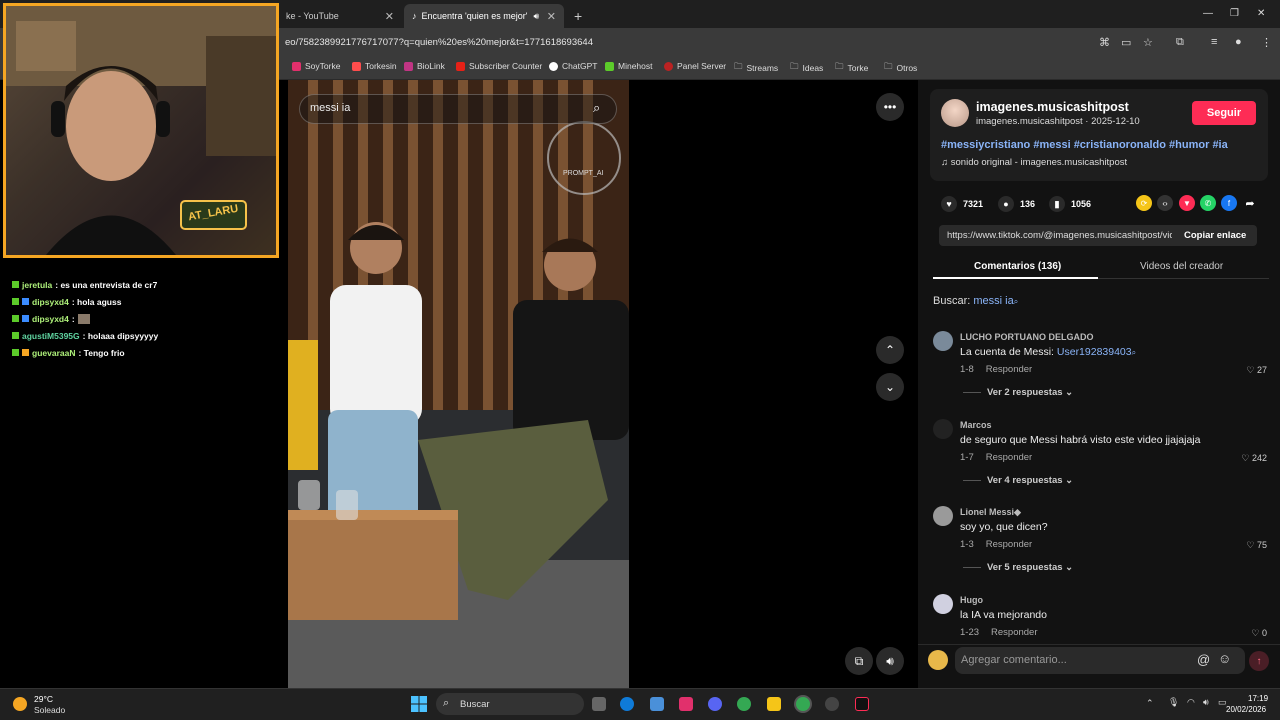 Image resolution: width=1280 pixels, height=720 pixels. I want to click on date: 20/02/2026, so click(1246, 709).